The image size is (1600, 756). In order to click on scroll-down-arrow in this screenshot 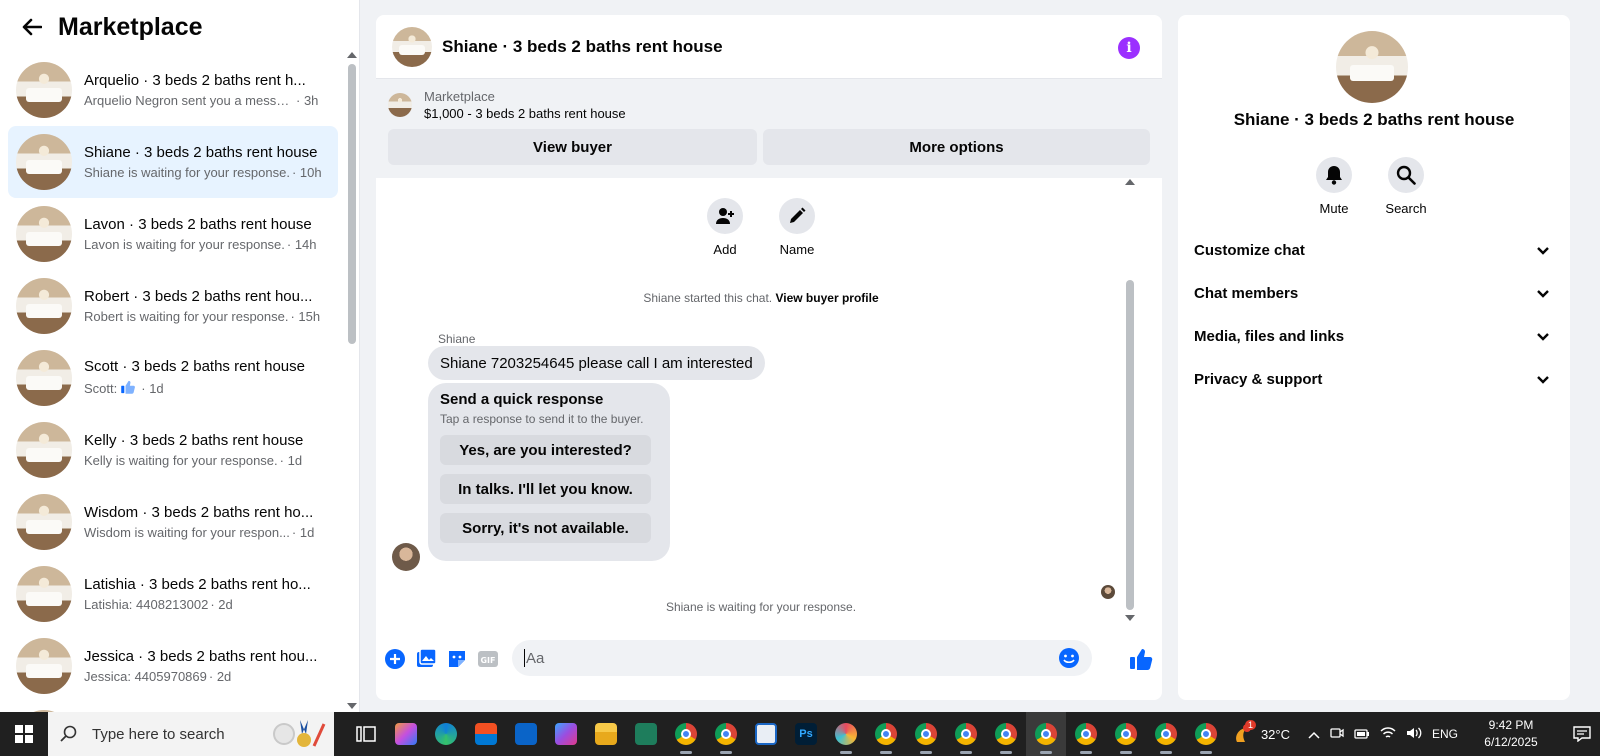, I will do `click(352, 706)`.